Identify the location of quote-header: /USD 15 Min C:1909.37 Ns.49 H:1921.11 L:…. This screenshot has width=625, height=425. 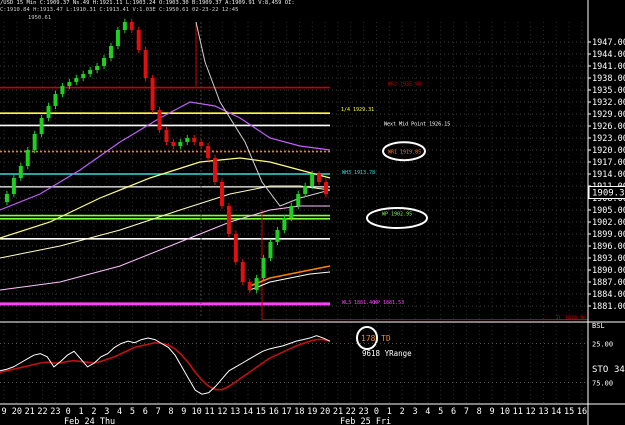
(147, 3).